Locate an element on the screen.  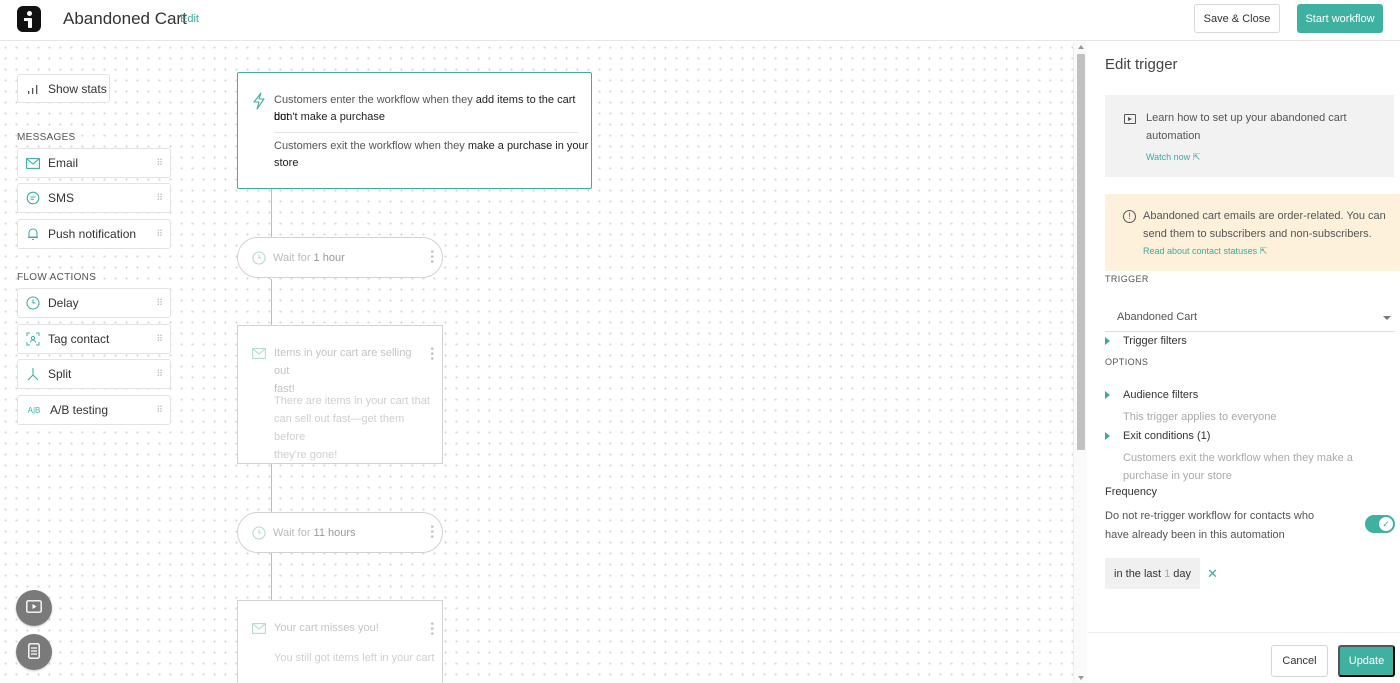
wait-step-label: Wait for 11 hours is located at coordinates (314, 532).